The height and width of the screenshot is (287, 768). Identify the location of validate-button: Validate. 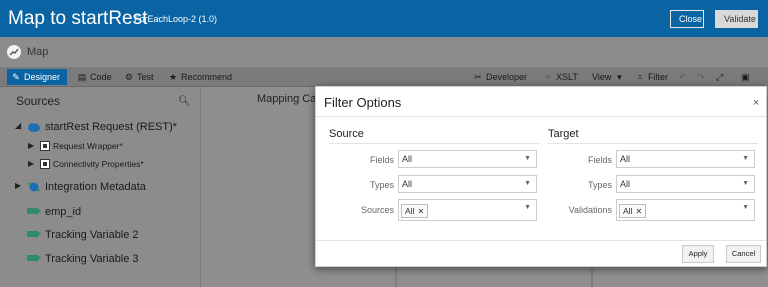
(736, 19).